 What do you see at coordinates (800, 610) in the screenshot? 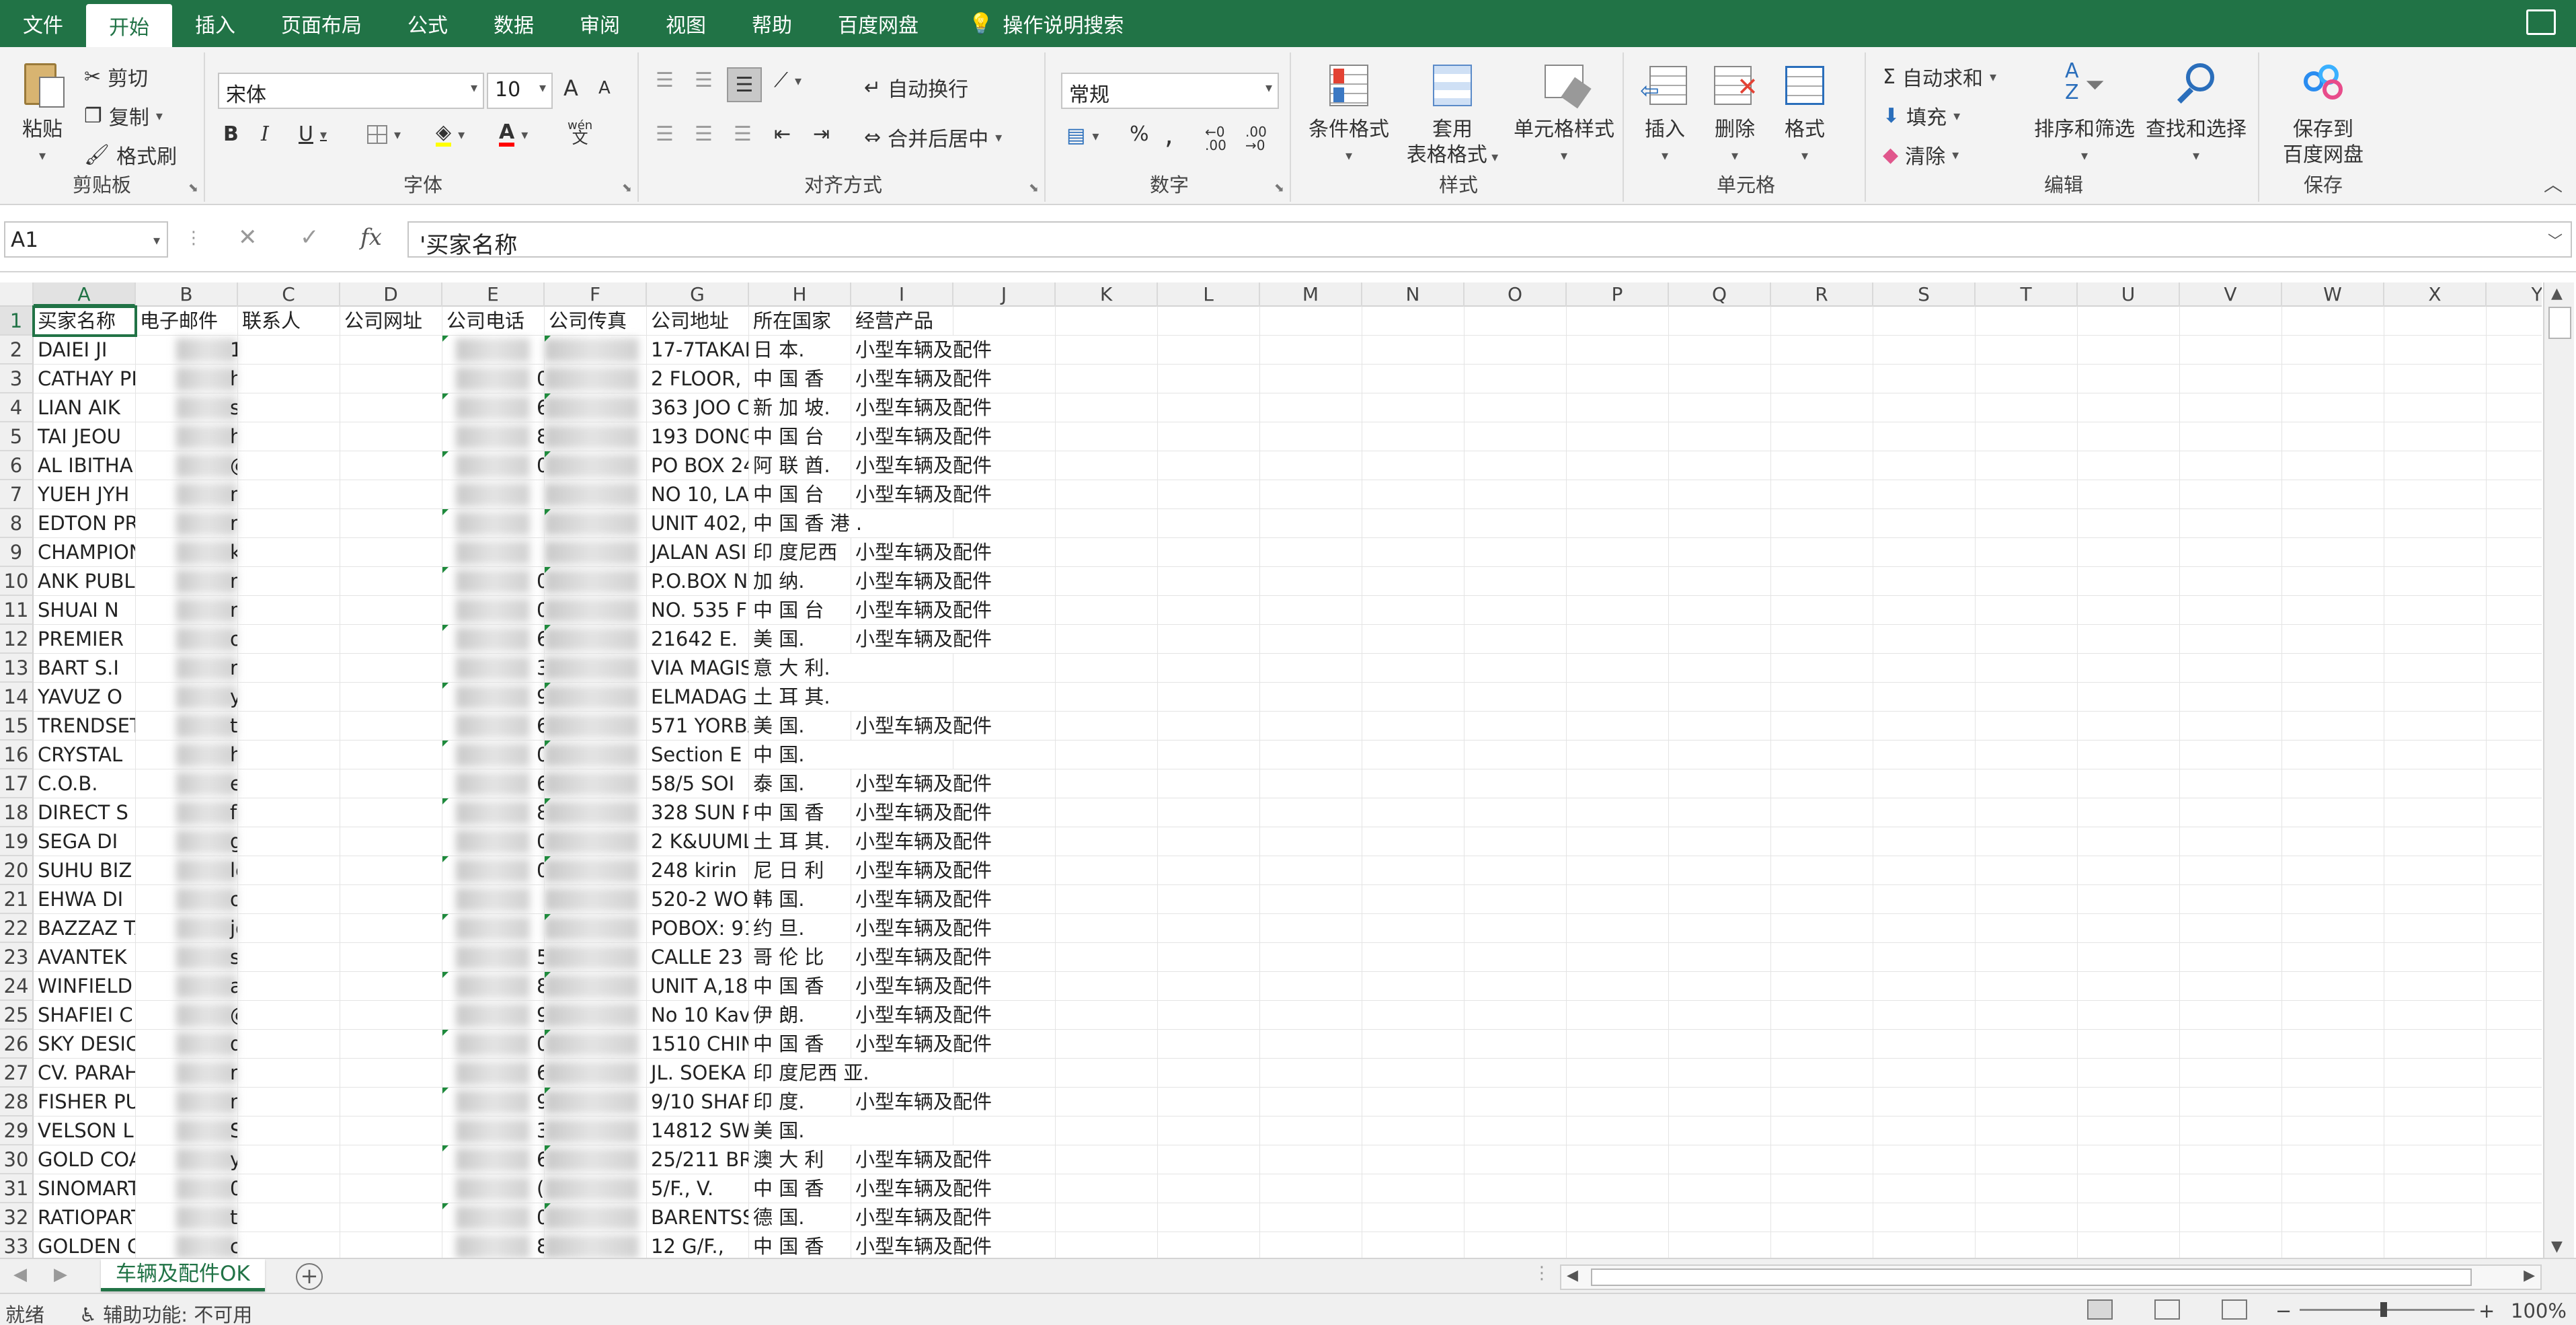
I see `data-cell: 中 国 台` at bounding box center [800, 610].